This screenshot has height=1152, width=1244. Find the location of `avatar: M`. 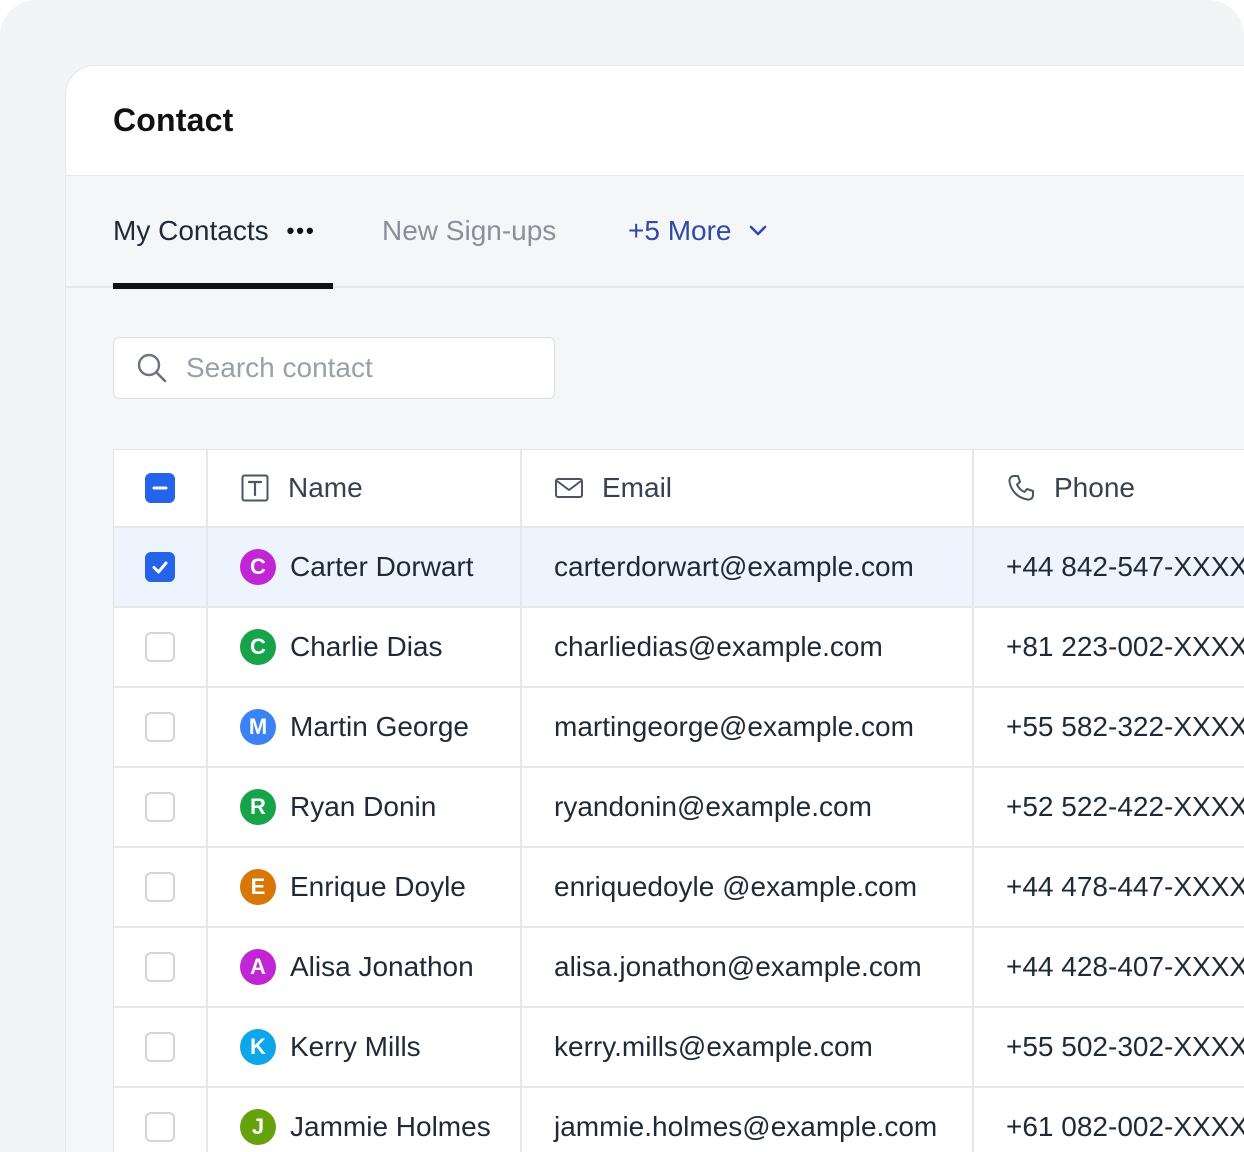

avatar: M is located at coordinates (258, 727).